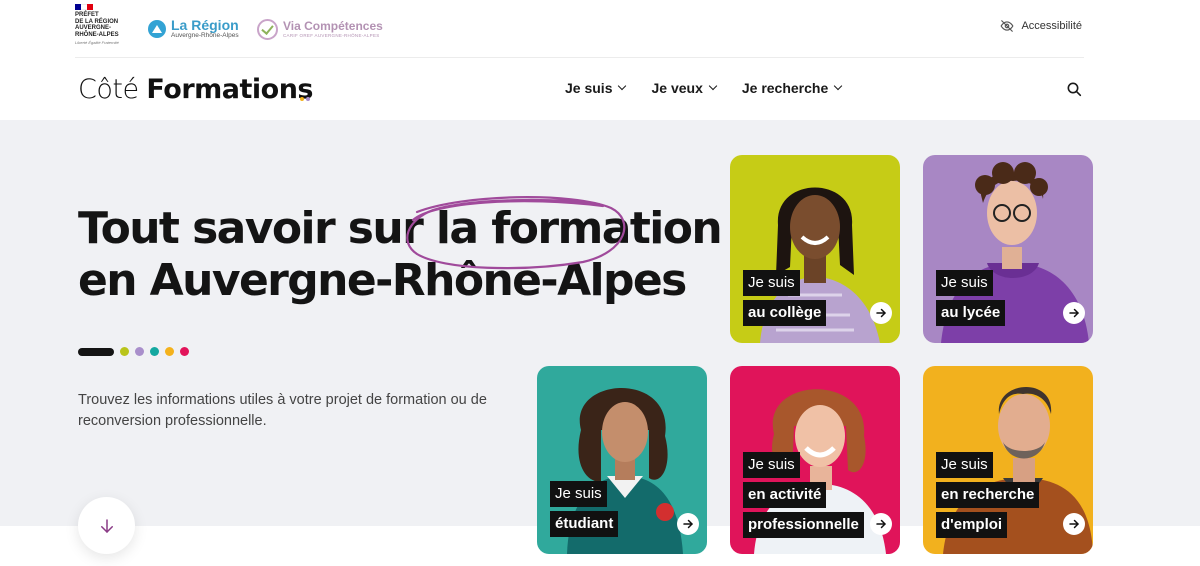 The image size is (1200, 566). I want to click on accessibility-button: Accessibilité, so click(1041, 26).